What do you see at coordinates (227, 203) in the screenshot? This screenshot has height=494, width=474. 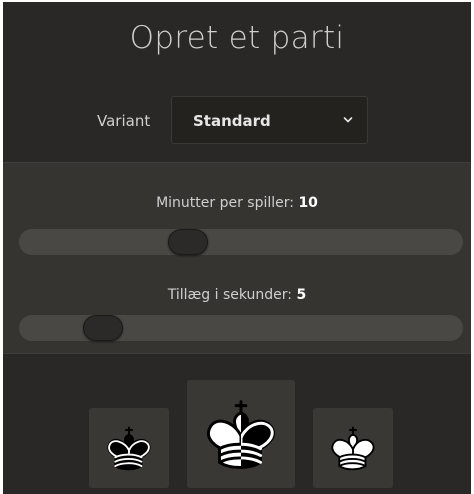 I see `minutes-label-text: Minutter per spiller:` at bounding box center [227, 203].